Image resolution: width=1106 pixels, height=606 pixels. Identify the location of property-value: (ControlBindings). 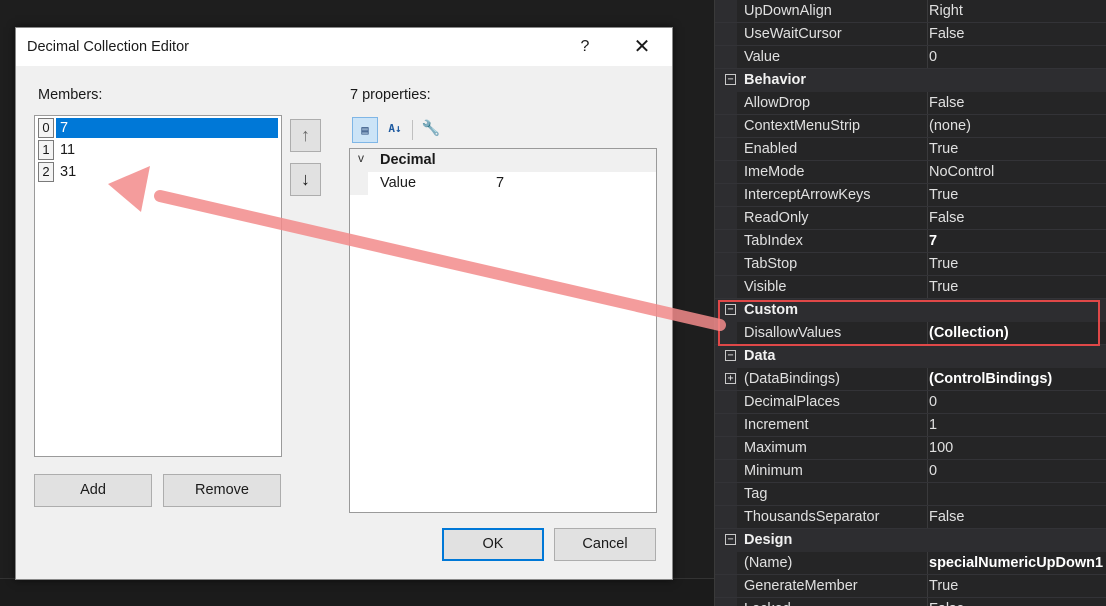
(1016, 379).